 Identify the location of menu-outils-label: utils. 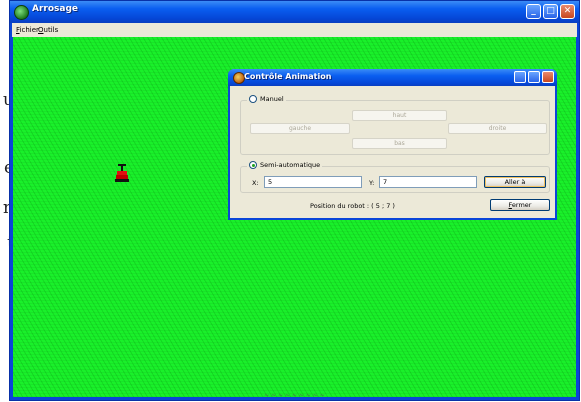
(51, 30).